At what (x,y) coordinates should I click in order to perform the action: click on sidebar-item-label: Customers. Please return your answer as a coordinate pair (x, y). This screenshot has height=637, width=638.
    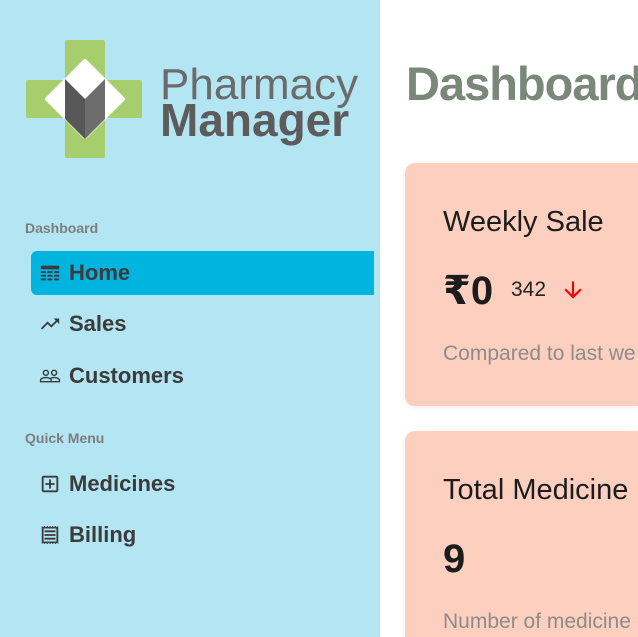
    Looking at the image, I should click on (126, 375).